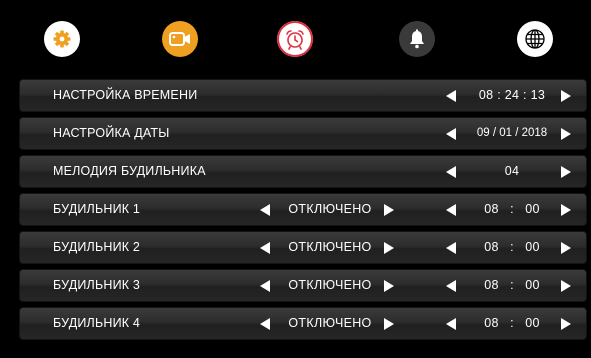 The image size is (591, 358). I want to click on row-label: БУДИЛЬНИК 1, so click(97, 209).